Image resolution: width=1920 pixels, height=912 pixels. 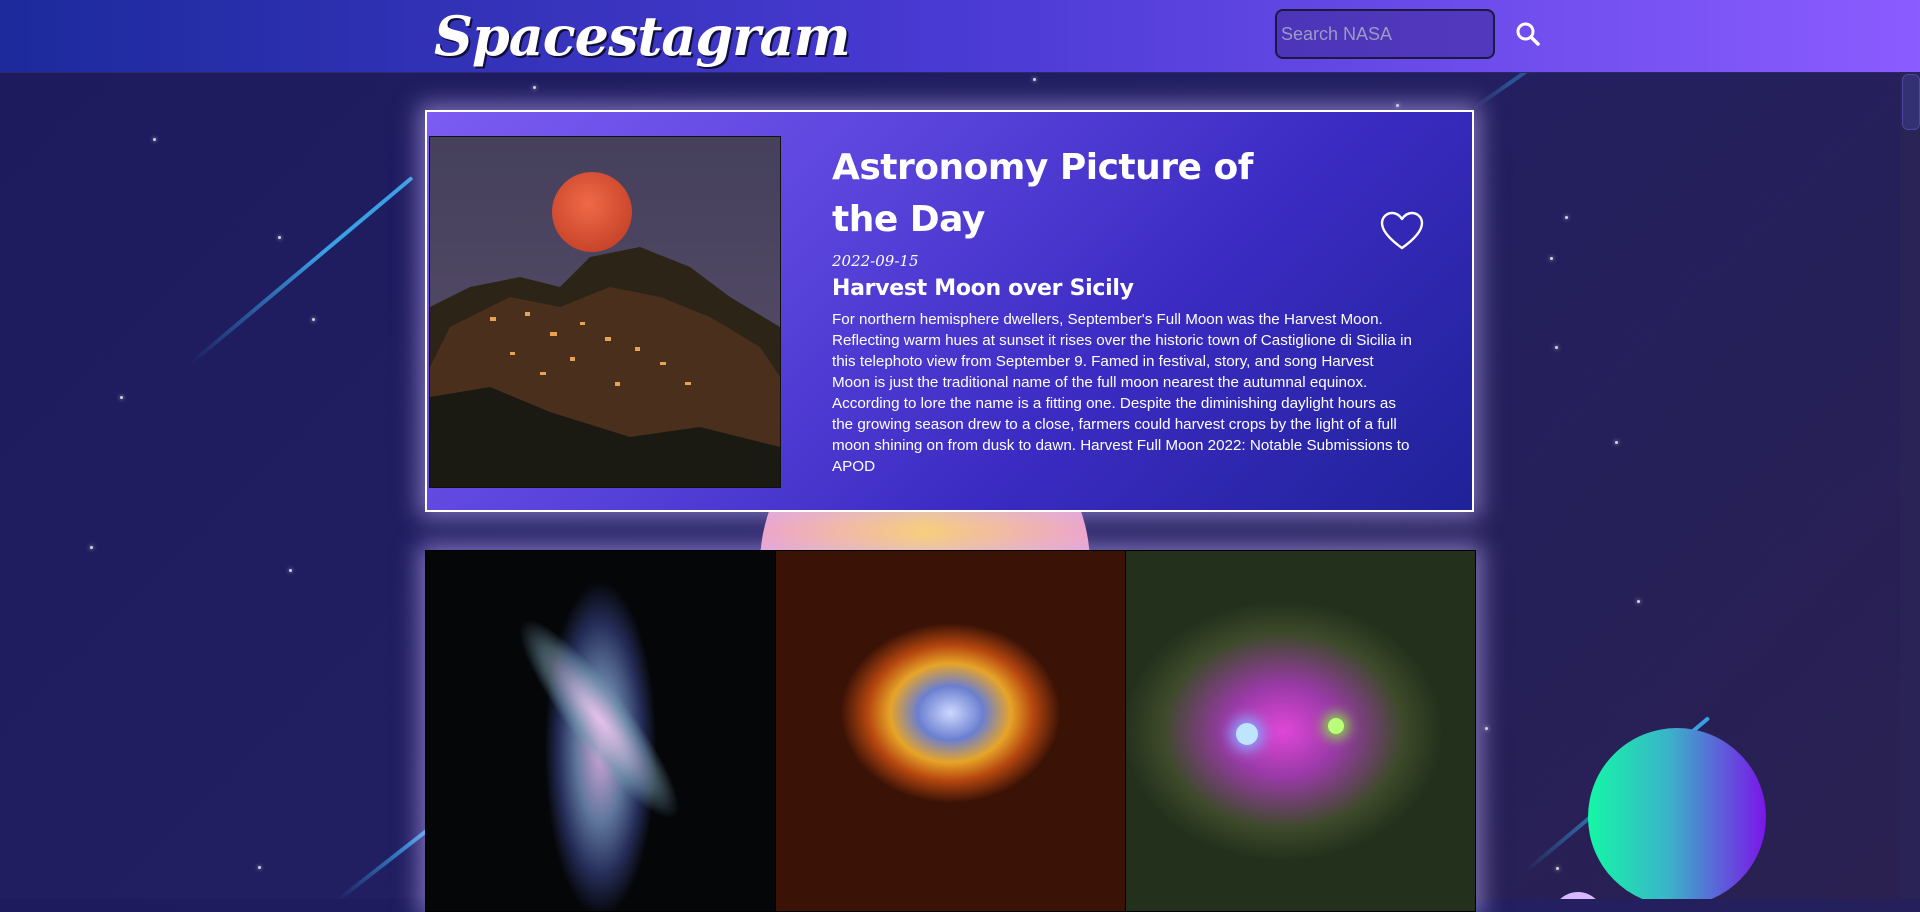 I want to click on heart-outline-icon, so click(x=1402, y=230).